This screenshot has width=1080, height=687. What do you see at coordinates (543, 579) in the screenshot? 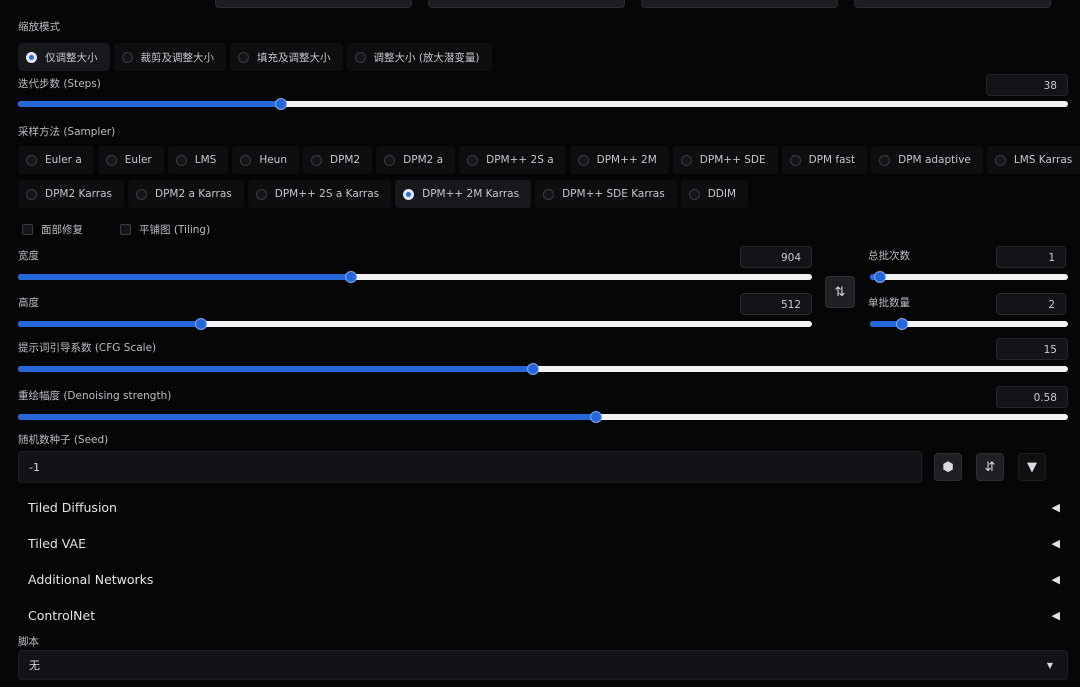
I see `additional-networks-accordion: Additional Networks ◀` at bounding box center [543, 579].